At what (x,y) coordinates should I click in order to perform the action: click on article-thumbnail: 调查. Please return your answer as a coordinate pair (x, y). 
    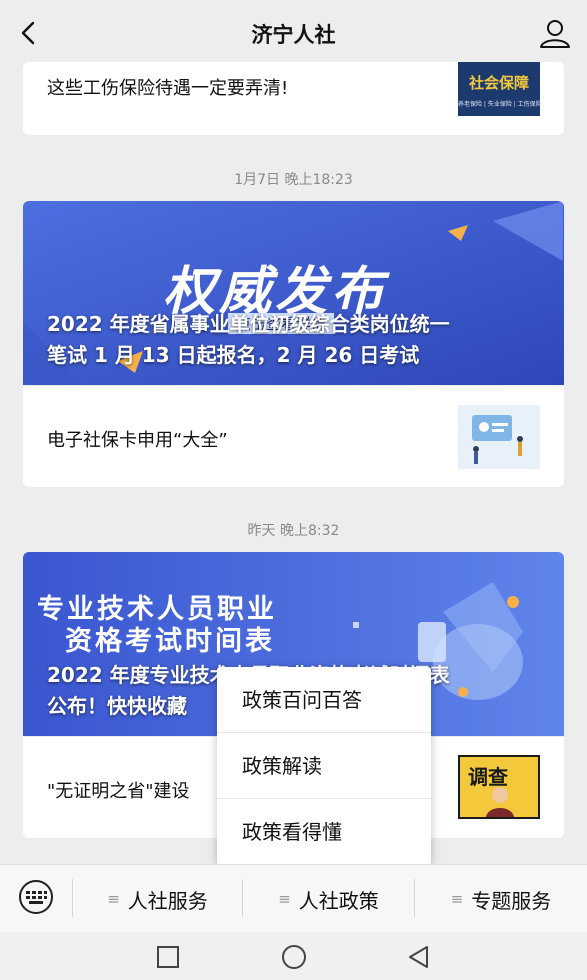
    Looking at the image, I should click on (499, 787).